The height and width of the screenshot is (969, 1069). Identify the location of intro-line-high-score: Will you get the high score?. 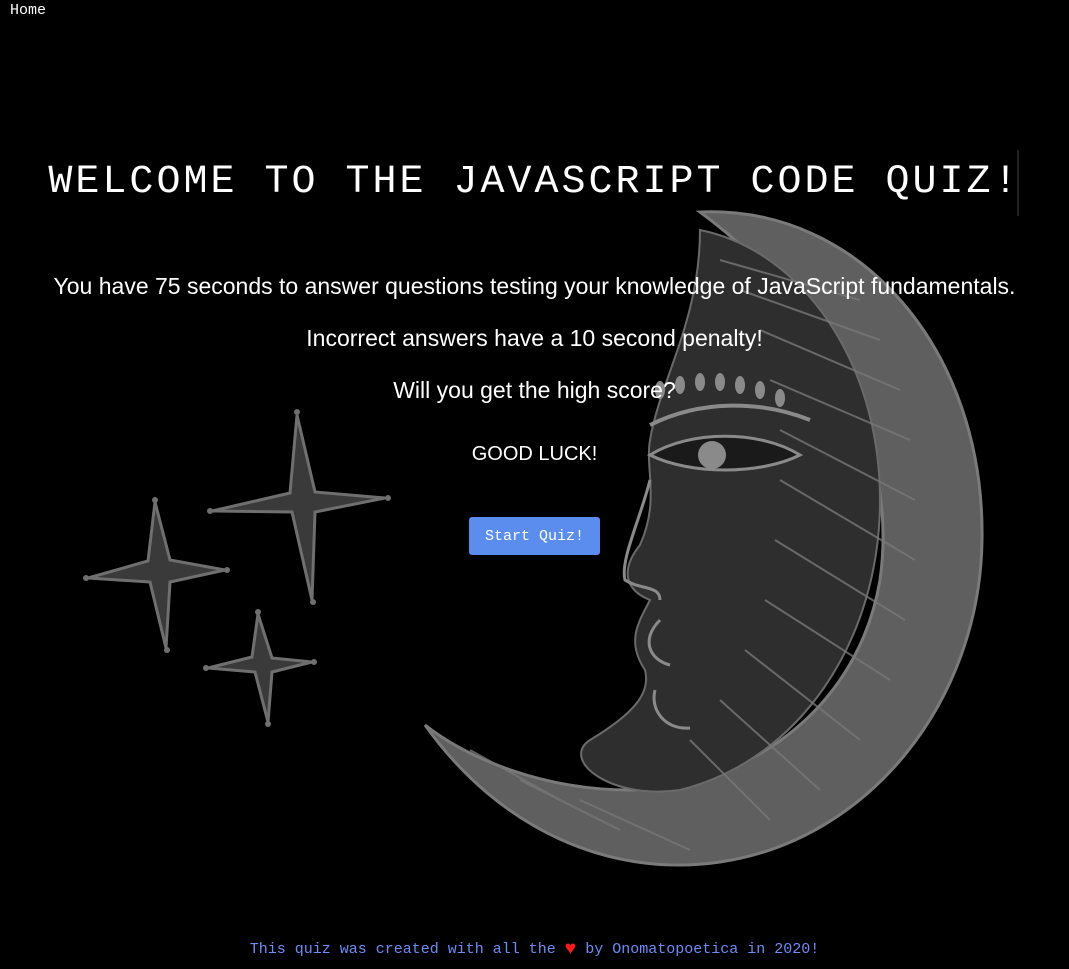
(534, 390).